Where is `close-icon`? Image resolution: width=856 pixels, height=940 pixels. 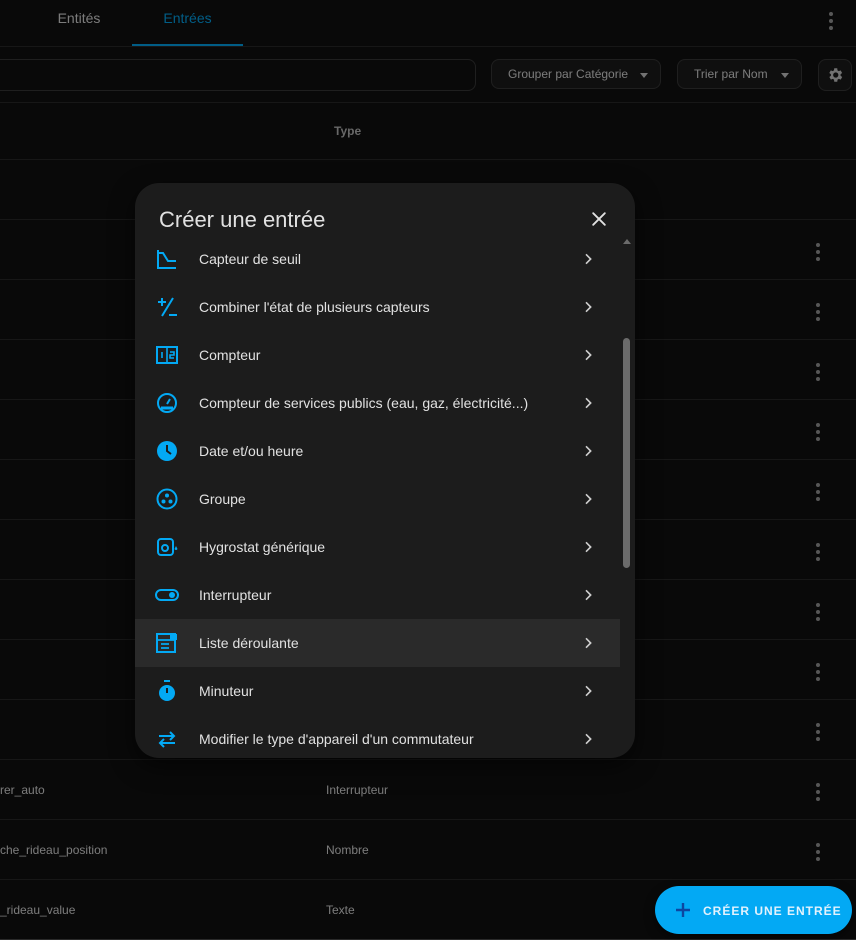
close-icon is located at coordinates (599, 219).